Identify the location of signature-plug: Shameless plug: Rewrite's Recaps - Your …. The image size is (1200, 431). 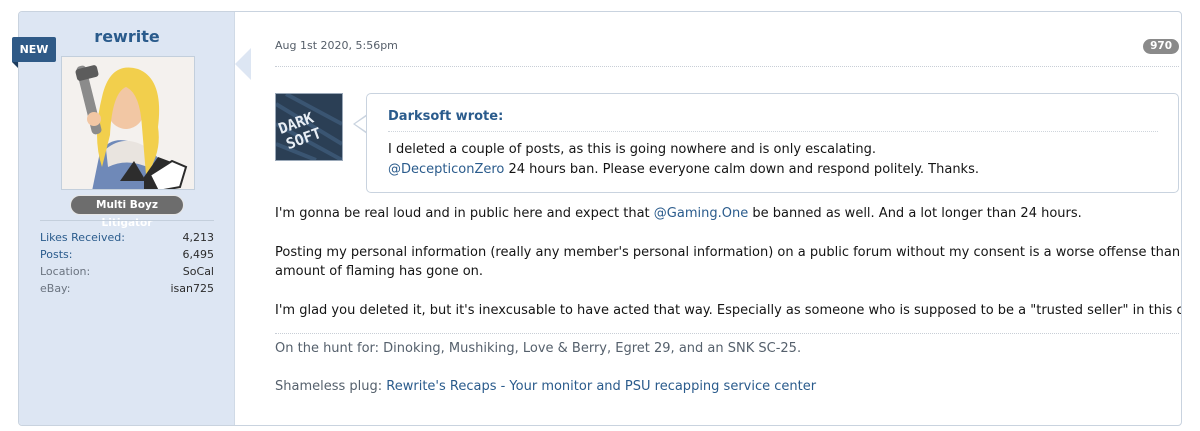
(545, 386).